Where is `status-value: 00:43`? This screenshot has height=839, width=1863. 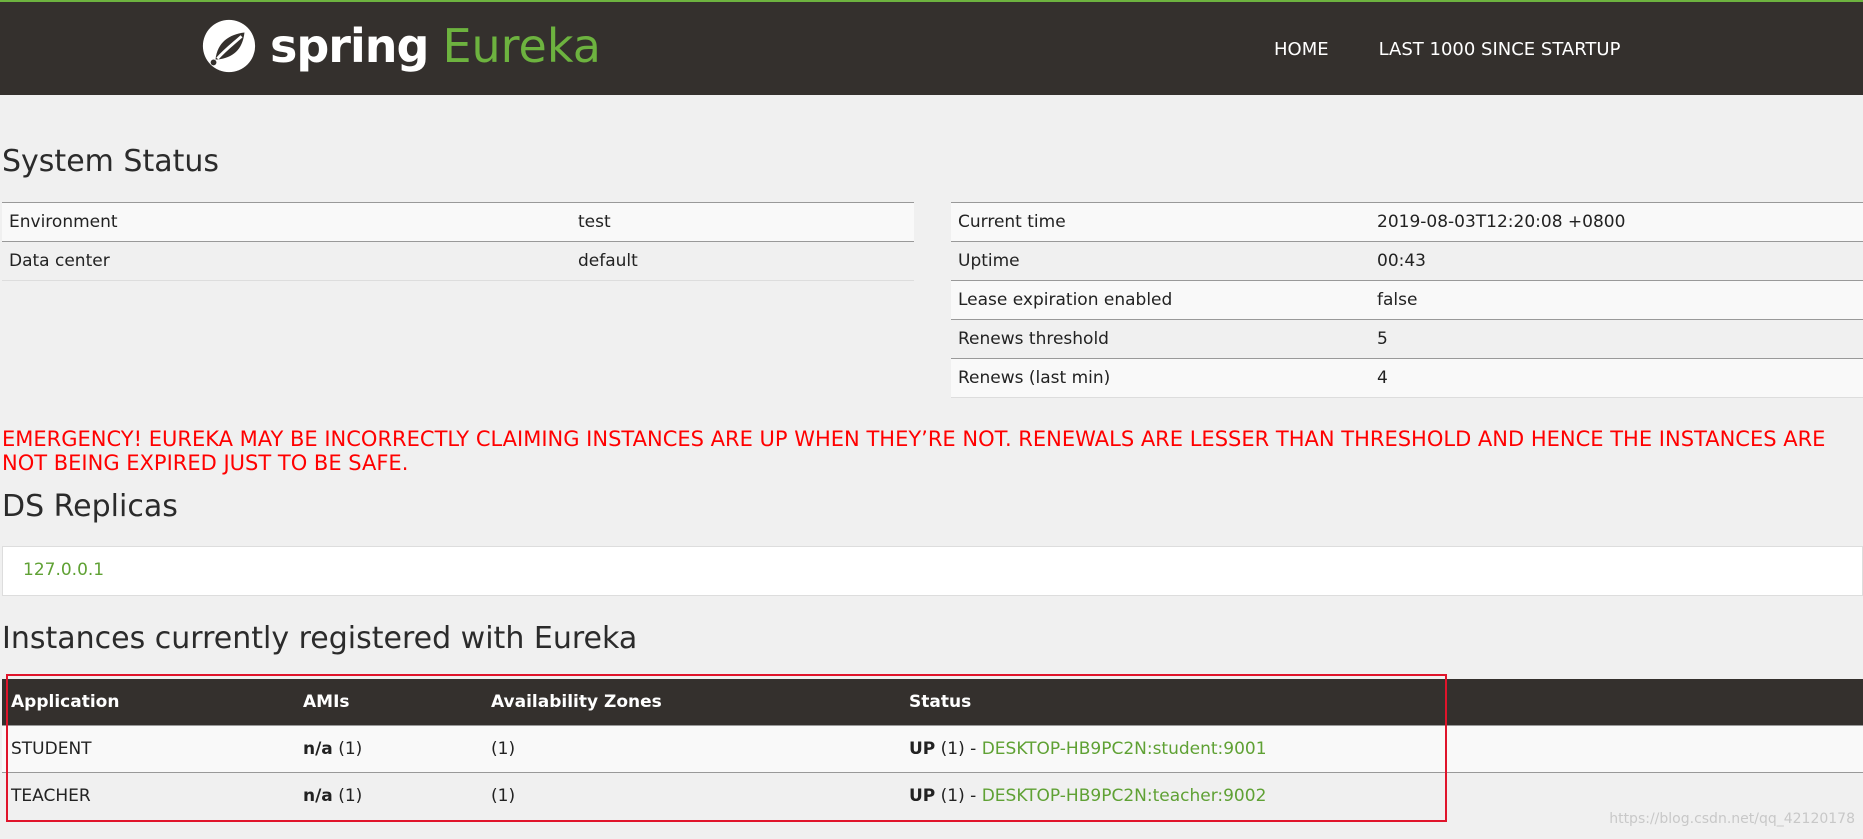
status-value: 00:43 is located at coordinates (1616, 261).